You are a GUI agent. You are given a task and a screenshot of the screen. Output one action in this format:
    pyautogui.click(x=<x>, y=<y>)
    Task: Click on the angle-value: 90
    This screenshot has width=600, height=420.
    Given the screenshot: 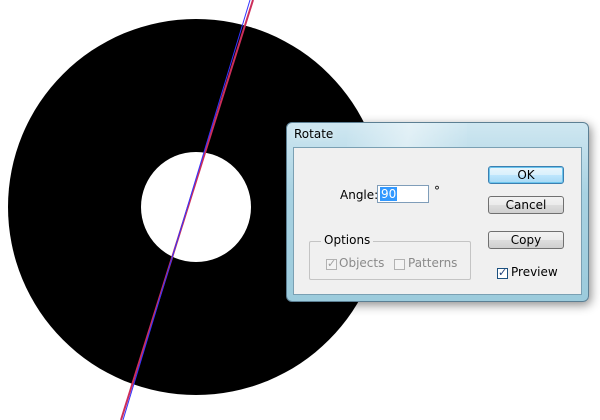 What is the action you would take?
    pyautogui.click(x=389, y=194)
    